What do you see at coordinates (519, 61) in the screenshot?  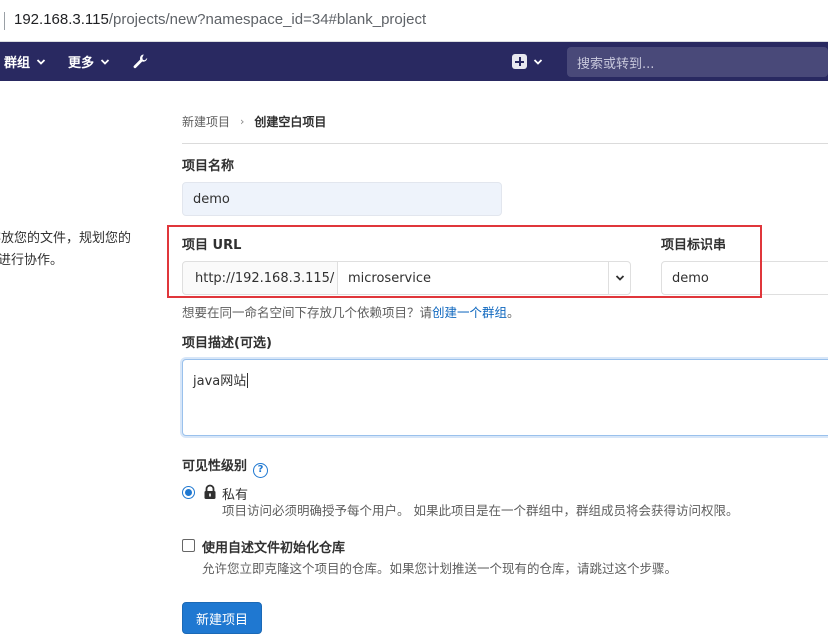 I see `plus-icon` at bounding box center [519, 61].